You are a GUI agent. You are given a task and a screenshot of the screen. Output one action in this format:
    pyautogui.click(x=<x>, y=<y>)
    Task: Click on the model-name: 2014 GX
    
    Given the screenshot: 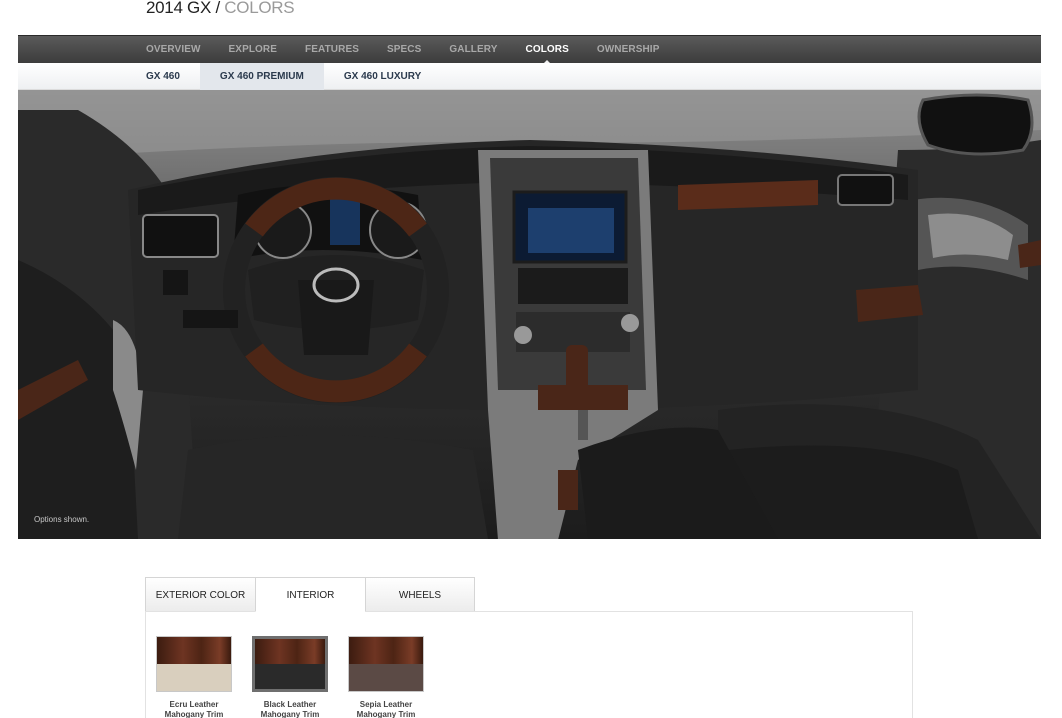 What is the action you would take?
    pyautogui.click(x=179, y=8)
    